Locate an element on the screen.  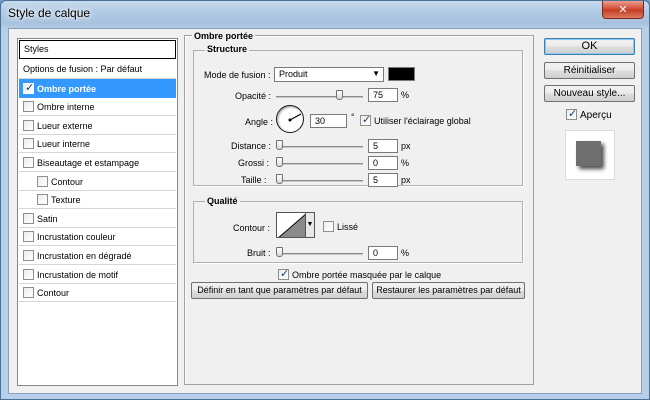
style-item: Lueur externe is located at coordinates (97, 125).